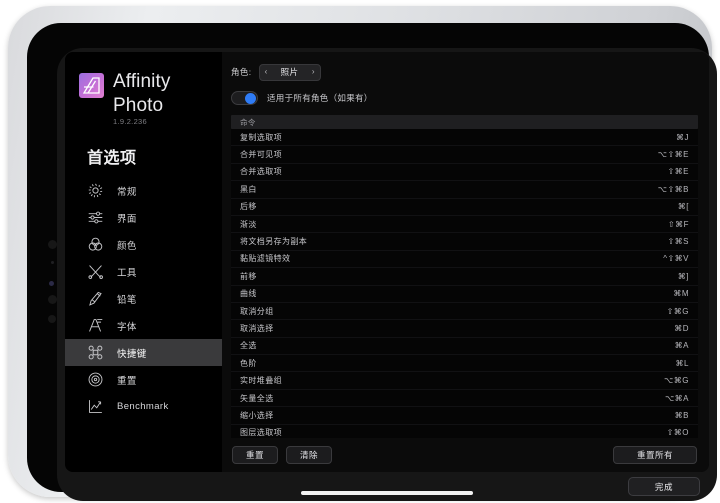 The image size is (720, 503). Describe the element at coordinates (464, 155) in the screenshot. I see `command-row: 合并可见项 ⌥⇧⌘E` at that location.